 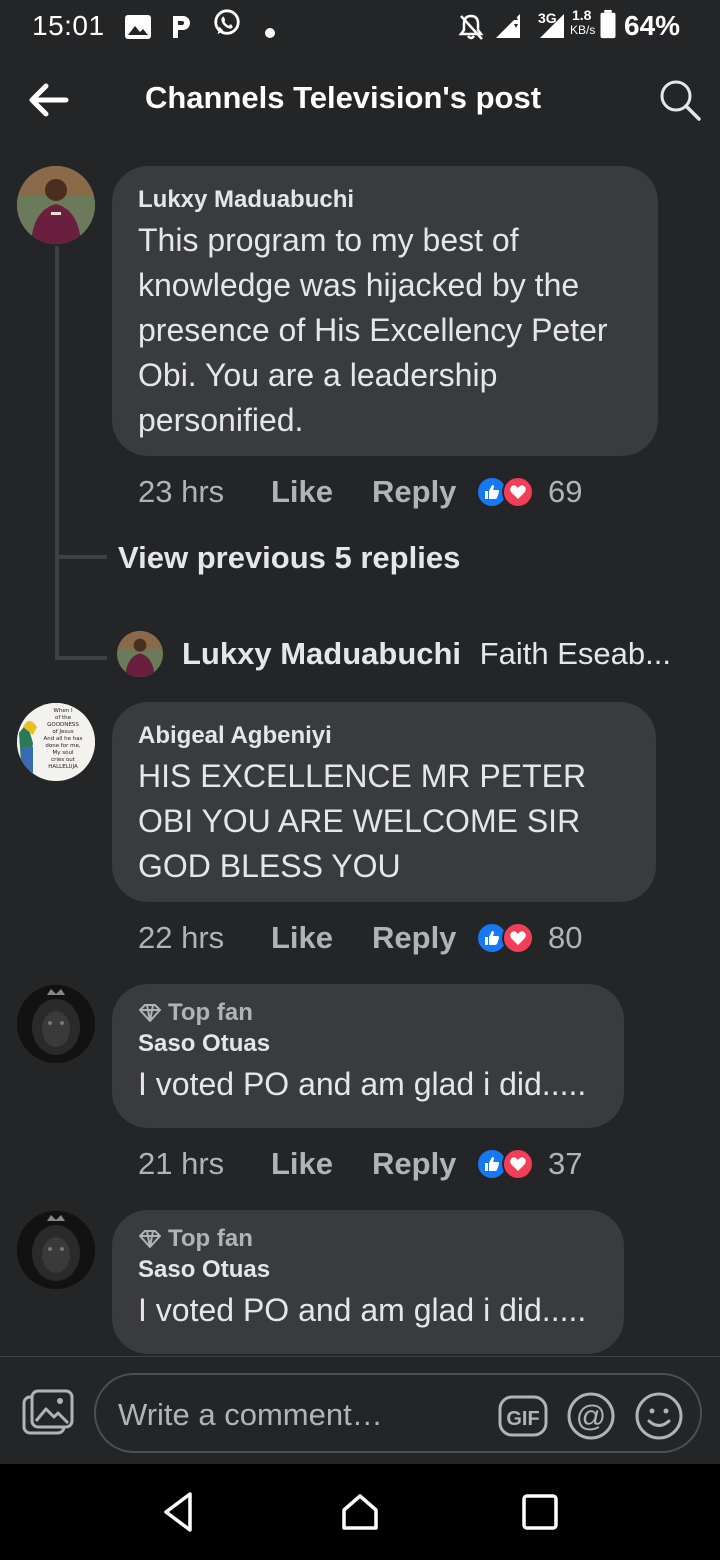 What do you see at coordinates (62, 732) in the screenshot?
I see `avatar-text-line: of Jesus` at bounding box center [62, 732].